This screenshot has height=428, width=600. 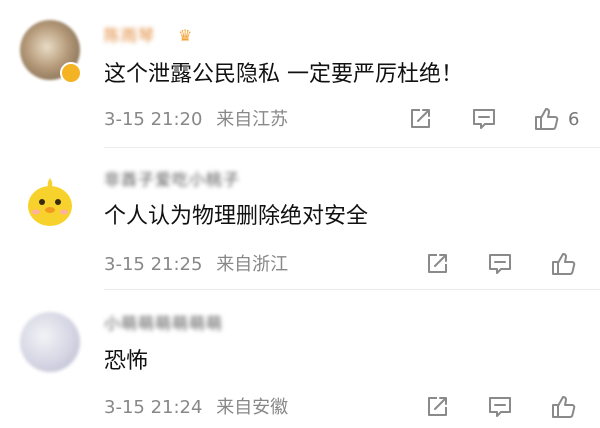 What do you see at coordinates (236, 216) in the screenshot?
I see `comment-text: 个人认为物理删除绝对安全` at bounding box center [236, 216].